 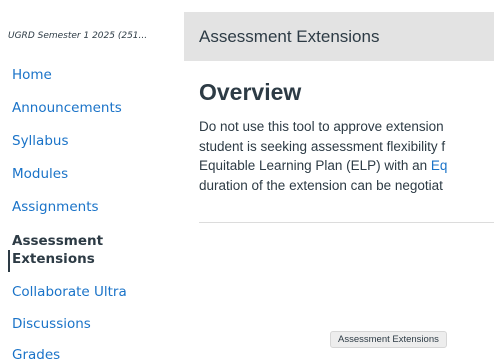 What do you see at coordinates (72, 250) in the screenshot?
I see `nav-assessment-extensions: Assessment Extensions` at bounding box center [72, 250].